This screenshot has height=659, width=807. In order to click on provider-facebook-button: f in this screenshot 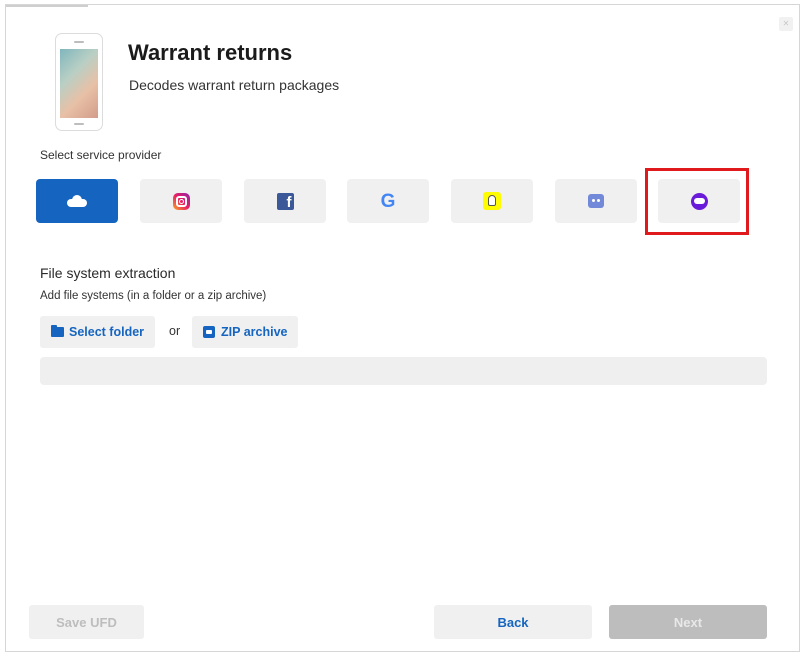, I will do `click(285, 201)`.